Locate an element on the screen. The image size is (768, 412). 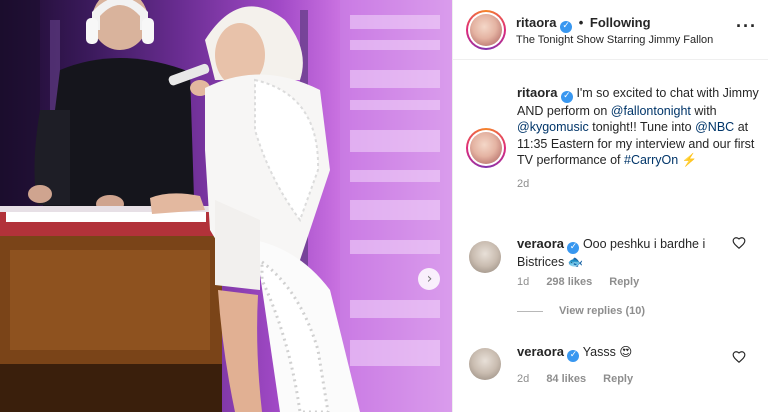
following-button: Following is located at coordinates (620, 22).